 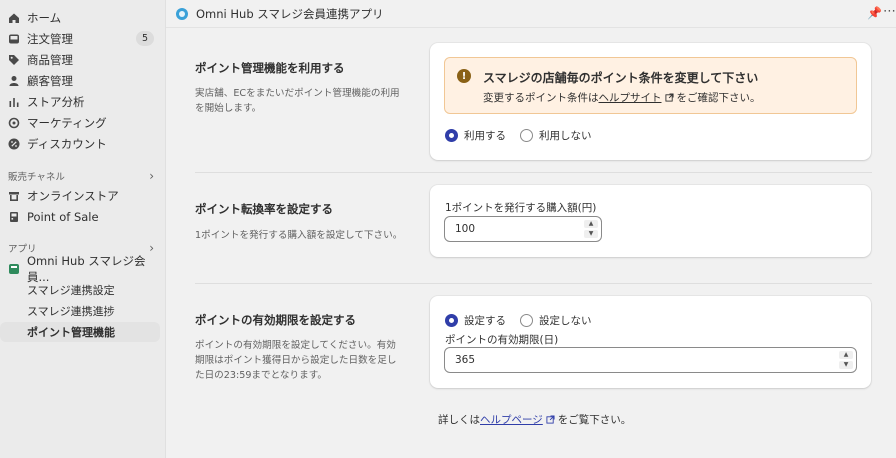 I want to click on sidebar-item-products: 商品管理, so click(x=80, y=60).